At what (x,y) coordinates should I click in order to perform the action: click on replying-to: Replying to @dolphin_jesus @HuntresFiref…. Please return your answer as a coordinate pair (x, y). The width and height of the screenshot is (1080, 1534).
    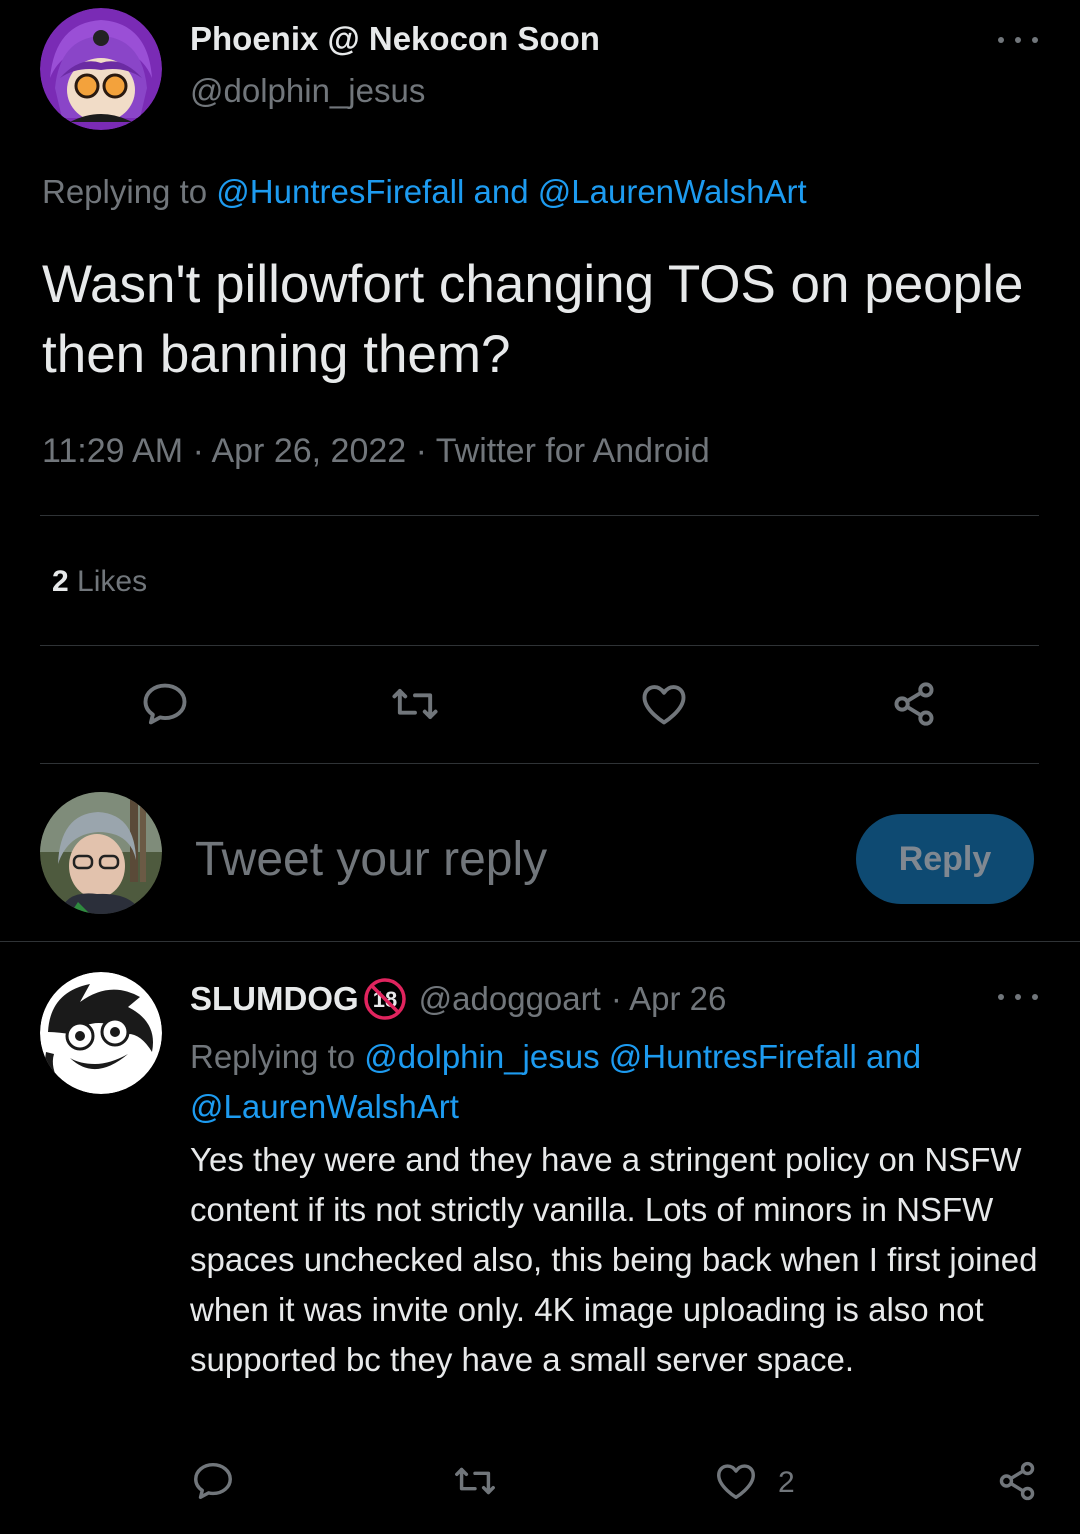
    Looking at the image, I should click on (610, 1082).